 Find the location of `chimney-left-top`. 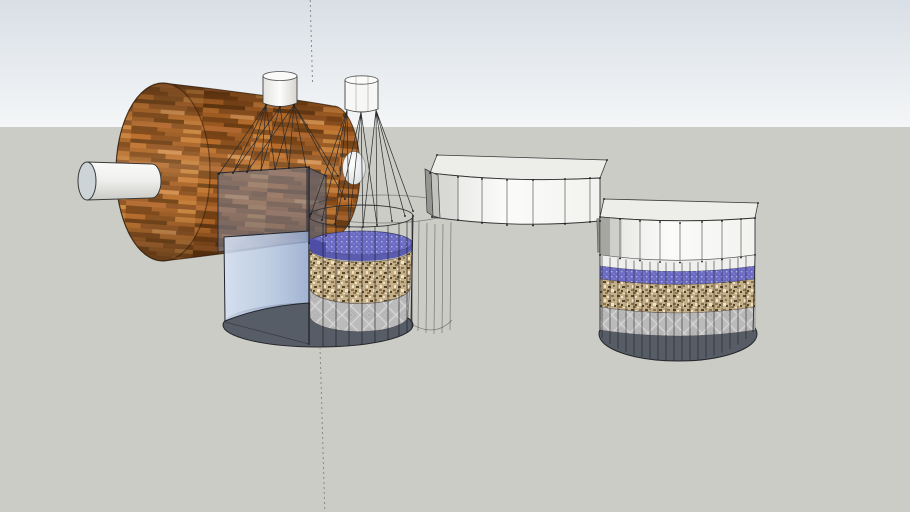

chimney-left-top is located at coordinates (280, 76).